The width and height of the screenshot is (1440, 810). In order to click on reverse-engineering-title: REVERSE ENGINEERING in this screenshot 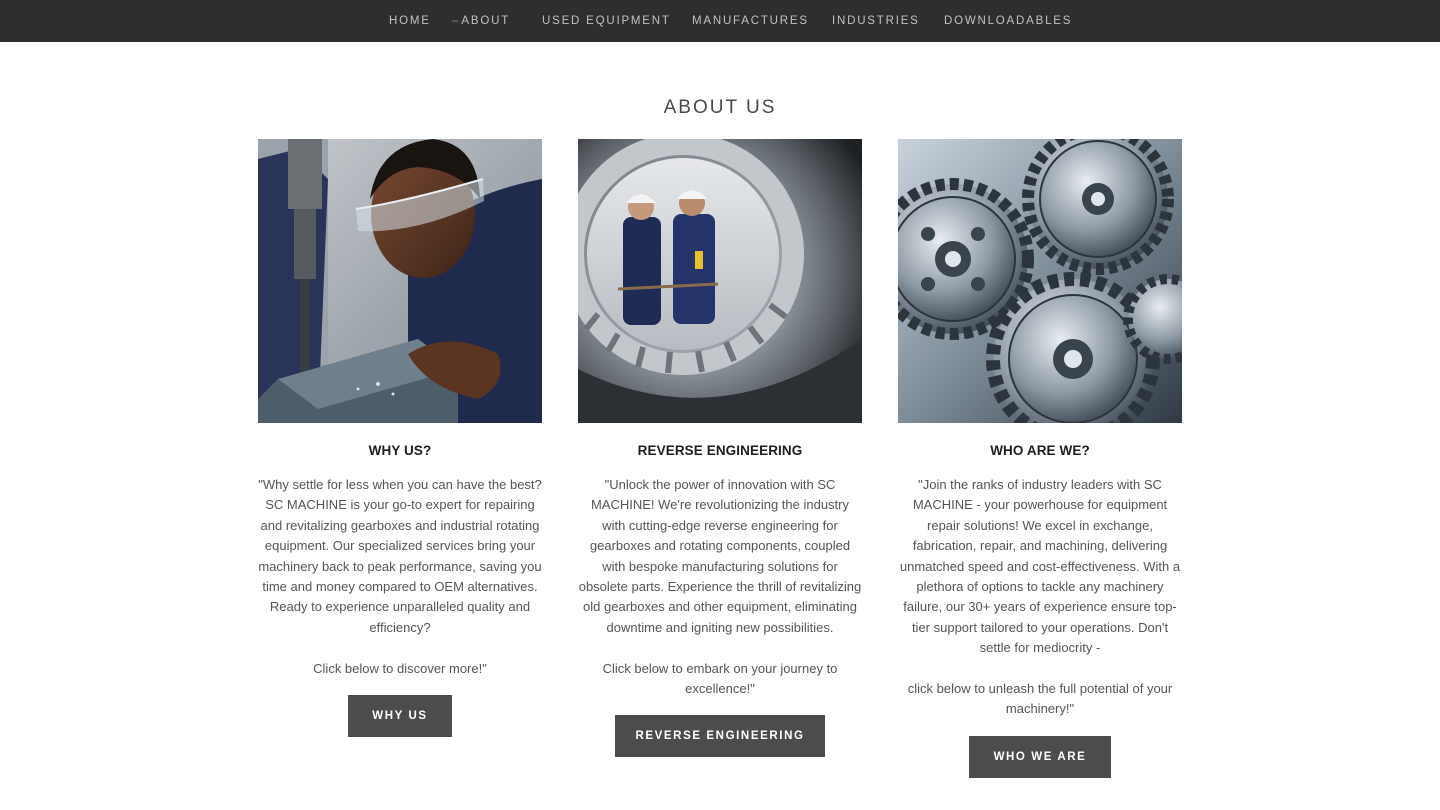, I will do `click(720, 450)`.